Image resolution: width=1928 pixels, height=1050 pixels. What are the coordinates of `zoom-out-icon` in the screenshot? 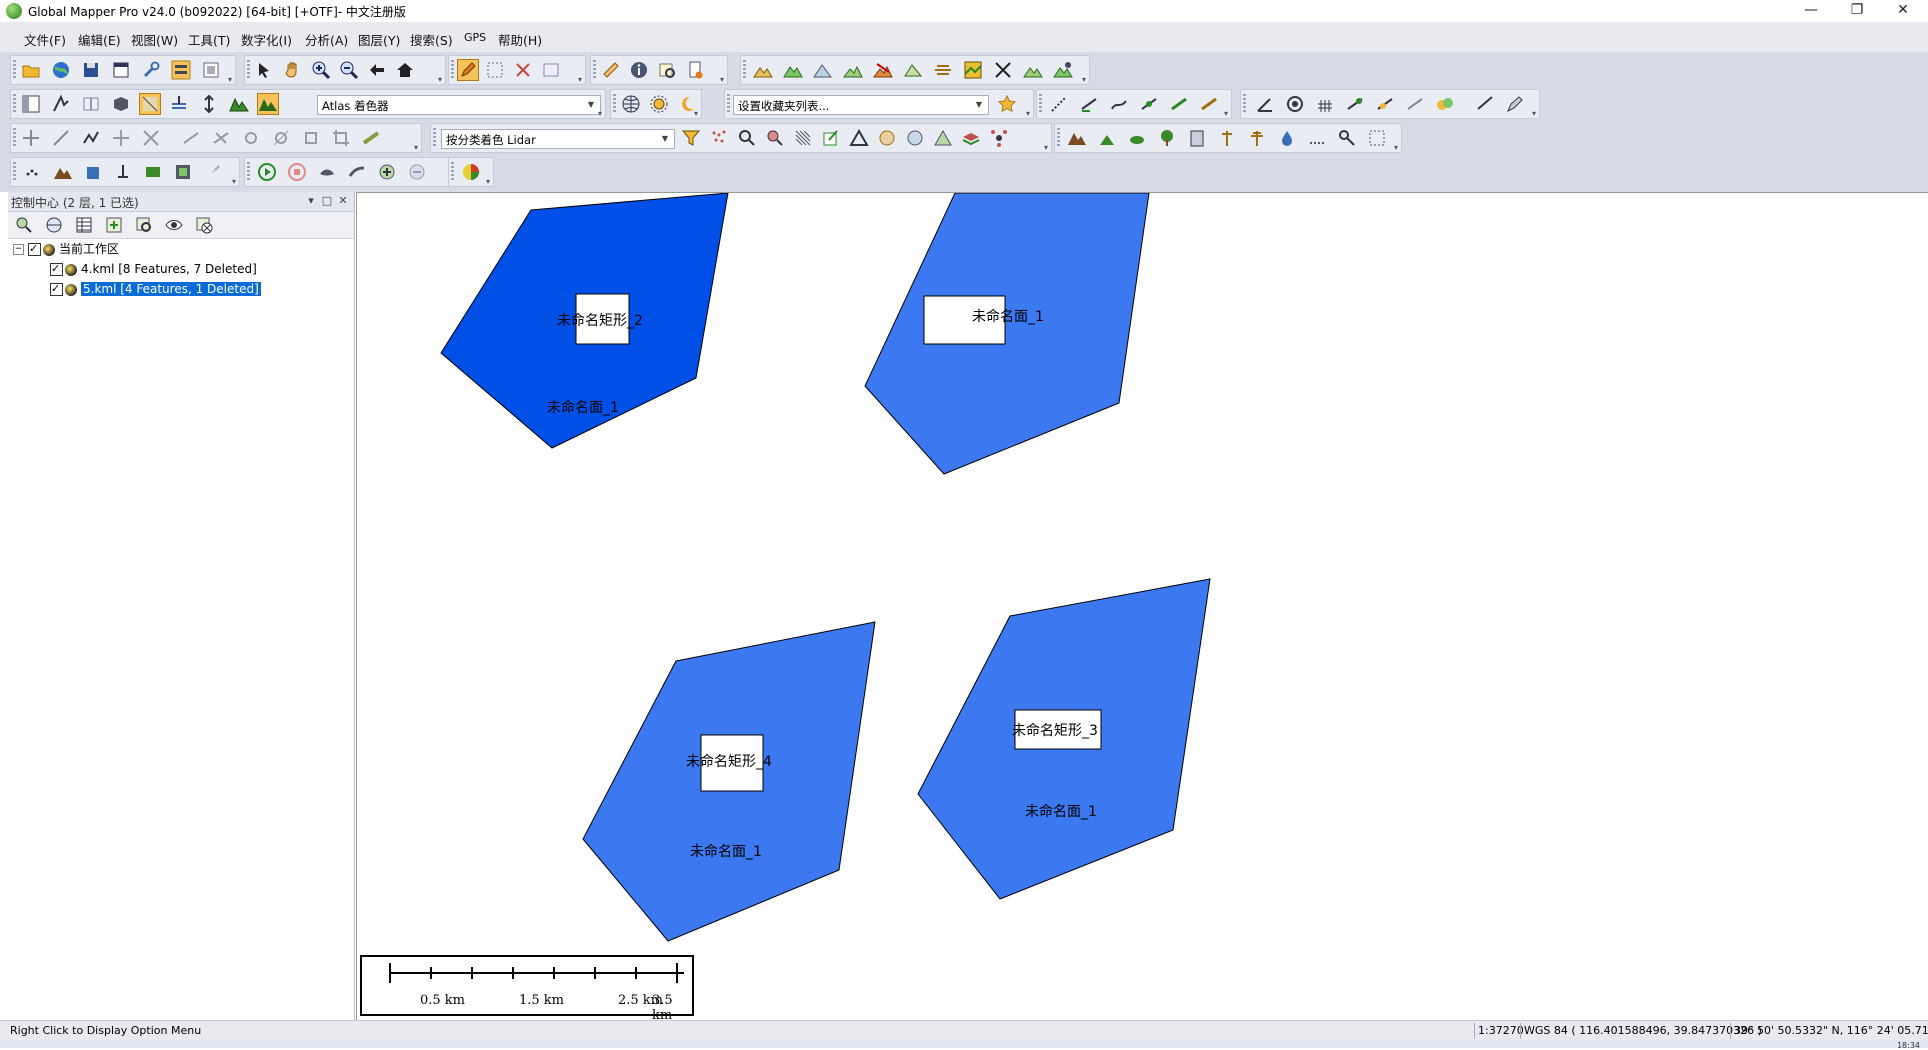 It's located at (349, 70).